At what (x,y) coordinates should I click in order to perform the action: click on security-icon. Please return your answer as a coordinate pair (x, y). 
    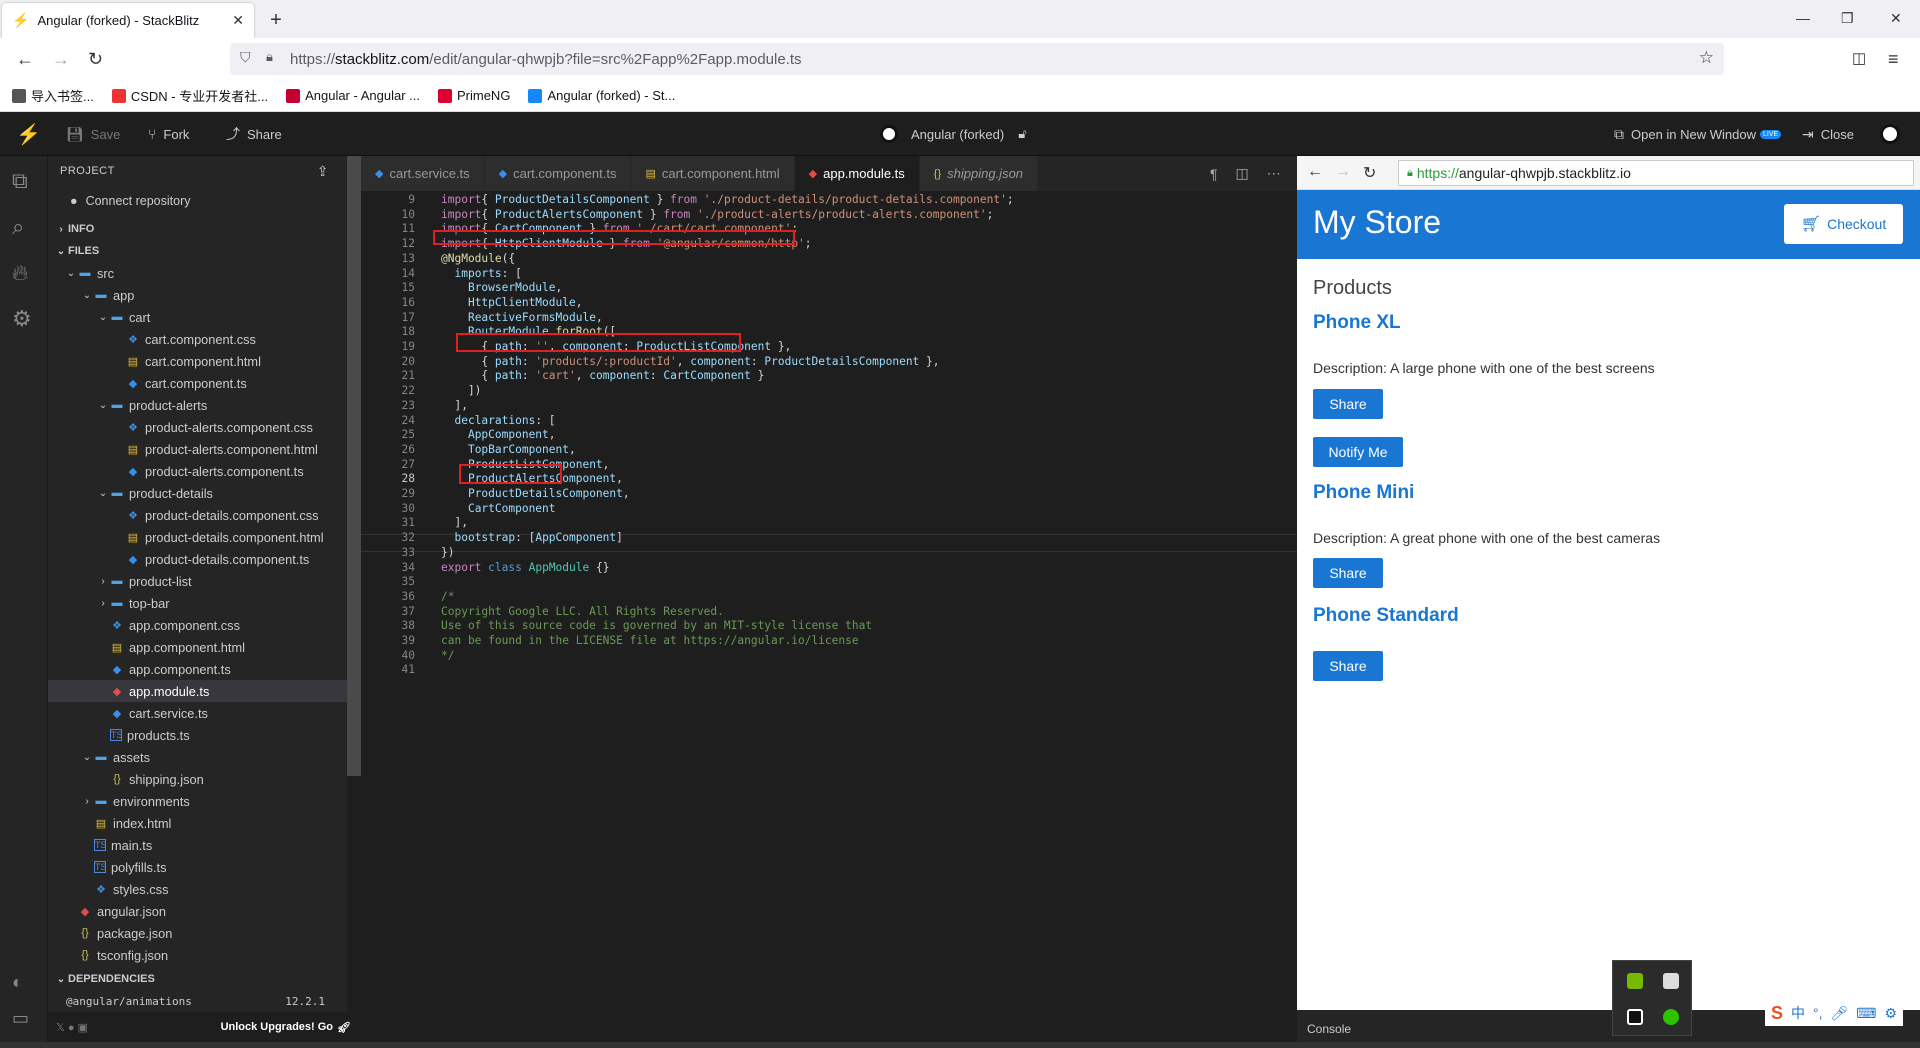
    Looking at the image, I should click on (1671, 981).